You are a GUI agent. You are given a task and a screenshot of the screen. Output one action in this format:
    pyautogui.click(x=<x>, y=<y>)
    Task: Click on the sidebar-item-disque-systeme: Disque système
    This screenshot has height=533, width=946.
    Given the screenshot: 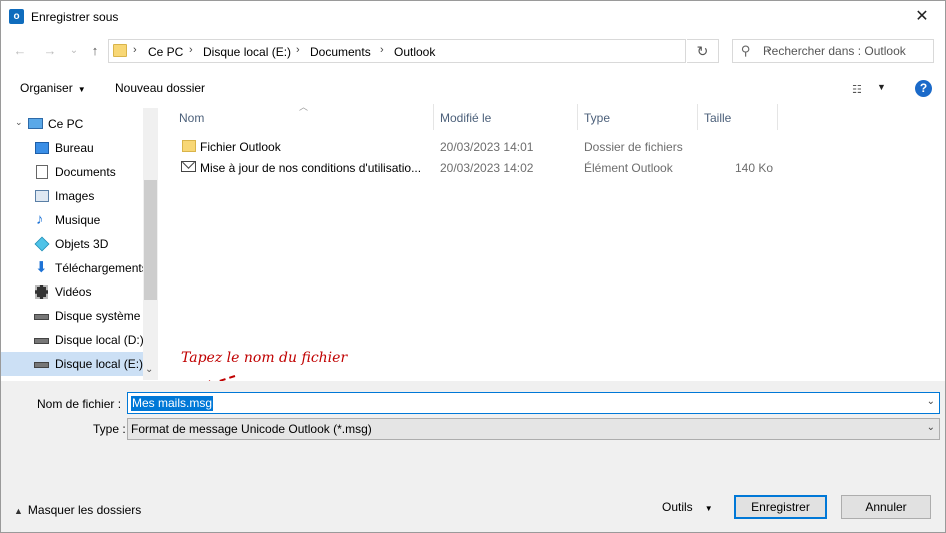 What is the action you would take?
    pyautogui.click(x=72, y=316)
    